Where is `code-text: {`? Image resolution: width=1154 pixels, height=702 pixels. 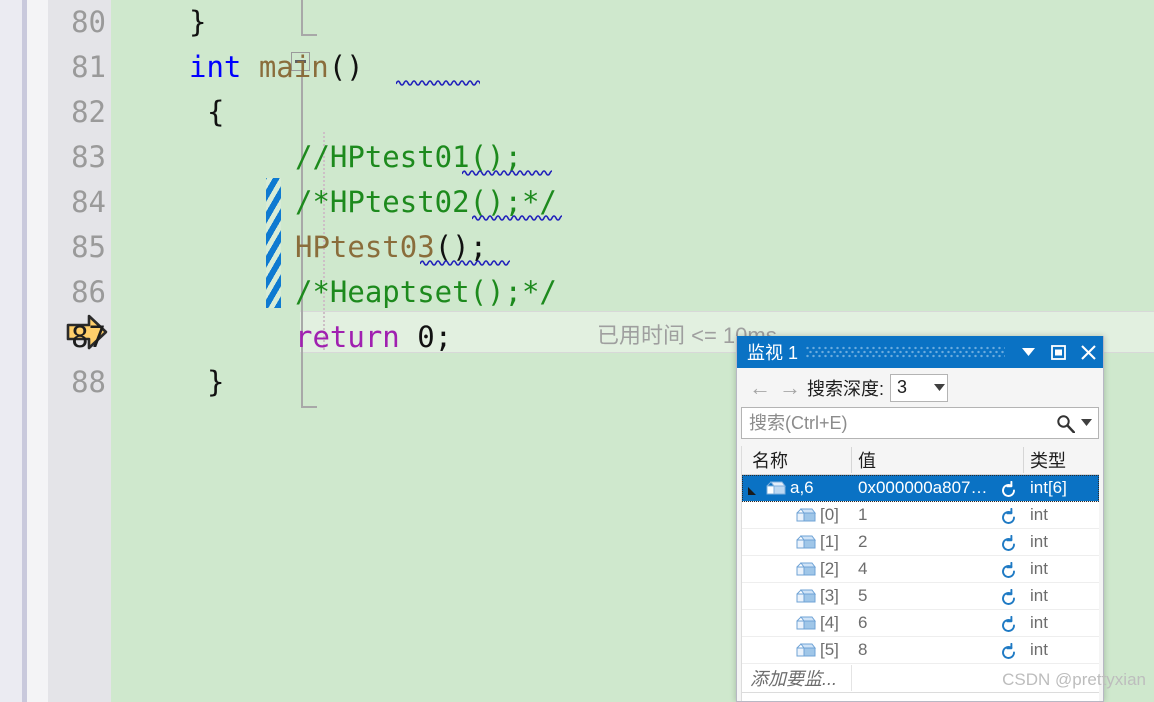
code-text: { is located at coordinates (215, 112).